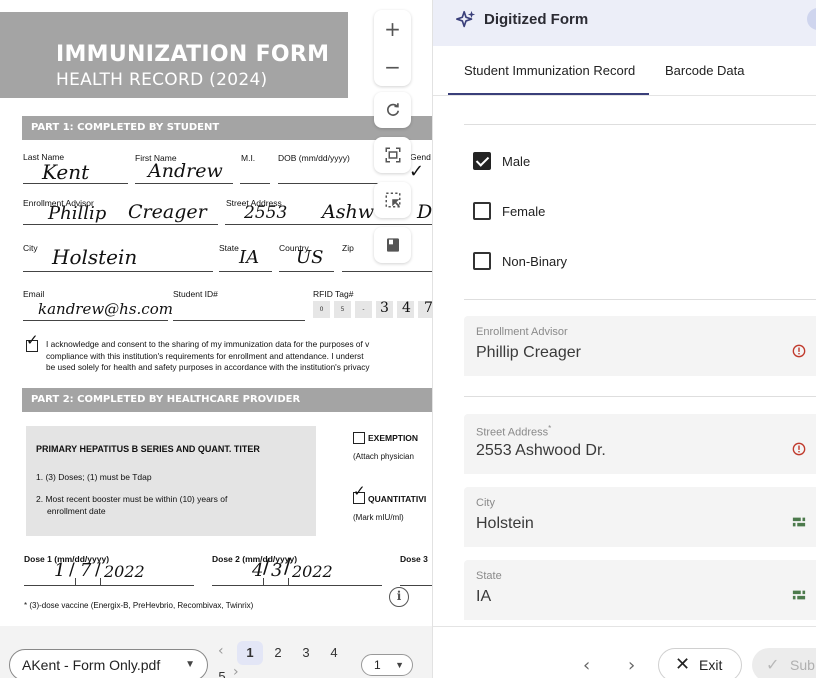  What do you see at coordinates (528, 352) in the screenshot?
I see `advisor-field-value: Phillip Creager` at bounding box center [528, 352].